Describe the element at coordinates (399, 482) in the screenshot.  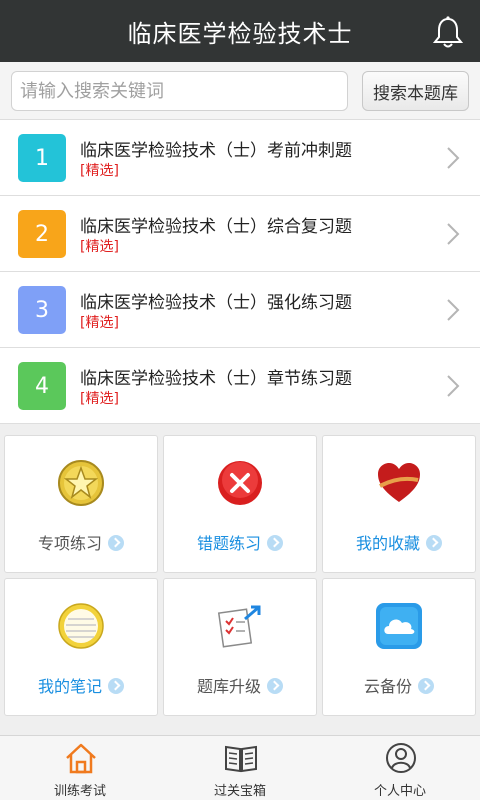
I see `heart-icon` at that location.